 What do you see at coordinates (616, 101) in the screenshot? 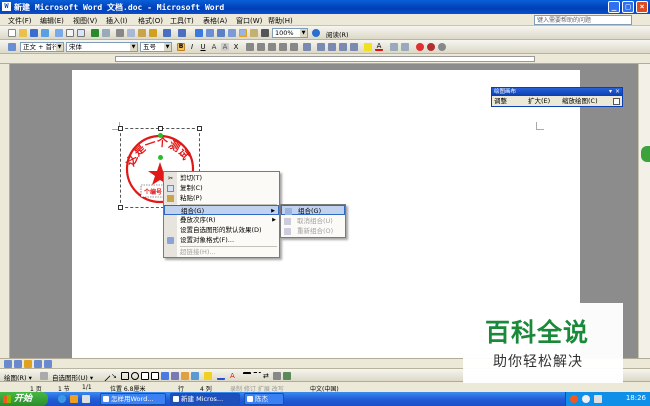
I see `wrap-text-icon` at bounding box center [616, 101].